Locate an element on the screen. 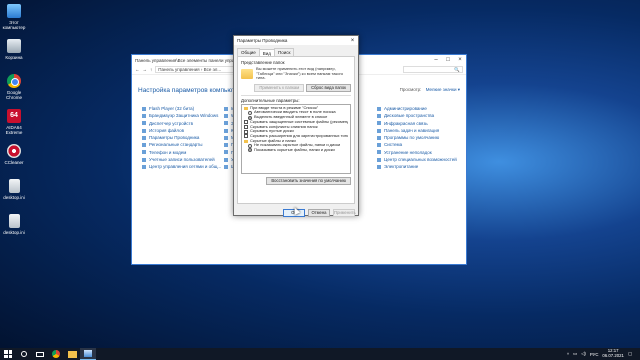 The width and height of the screenshot is (640, 360). cp-item-label: Администрирование is located at coordinates (405, 108).